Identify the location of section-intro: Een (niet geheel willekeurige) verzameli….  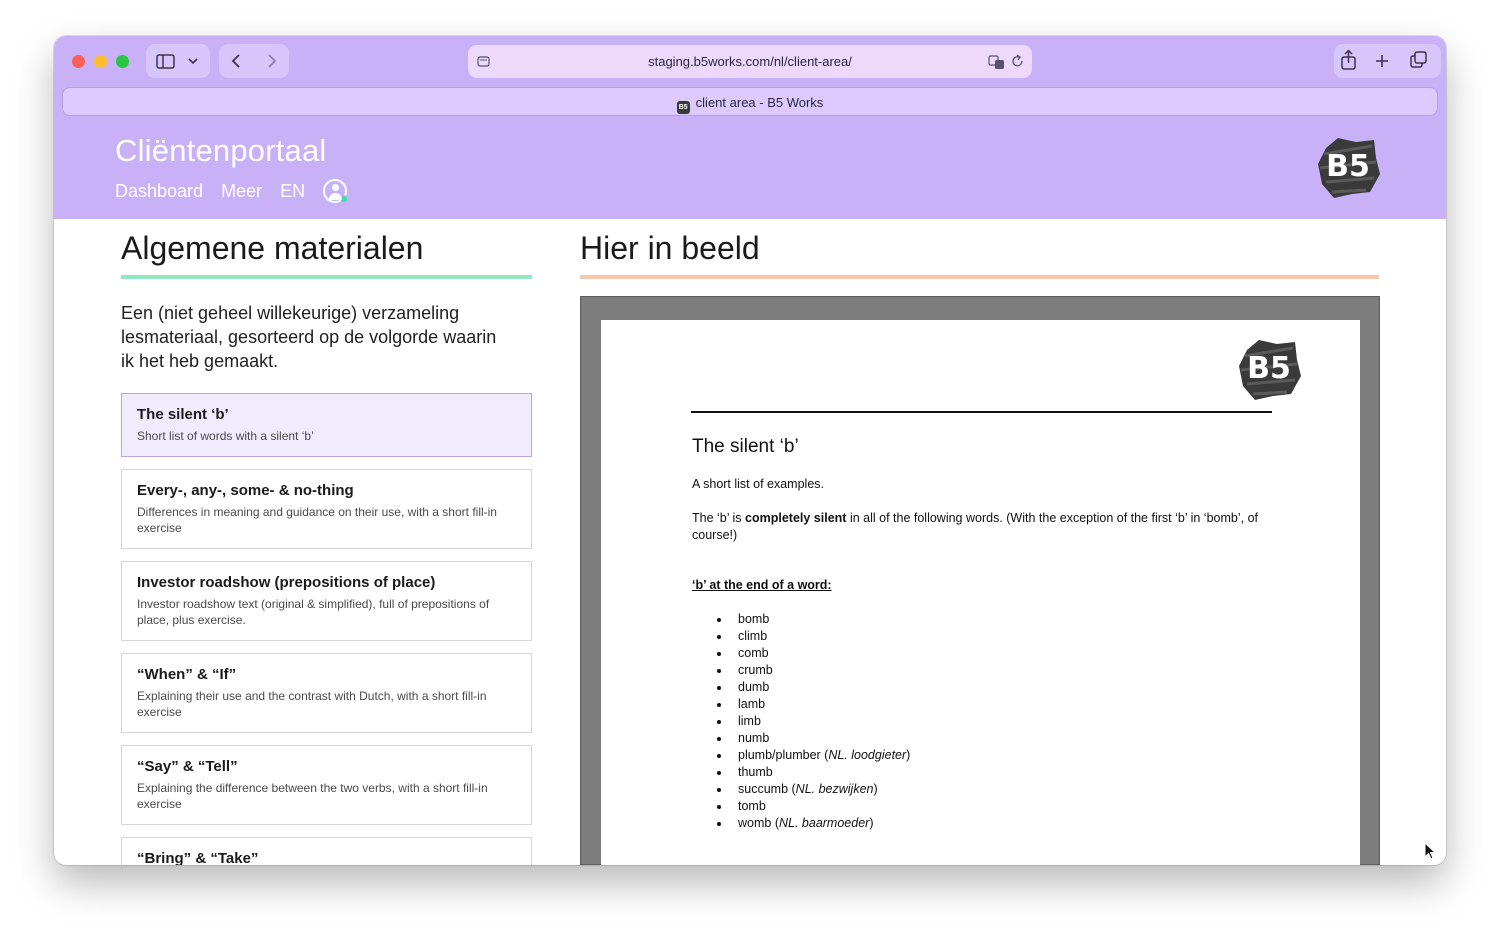
(309, 337).